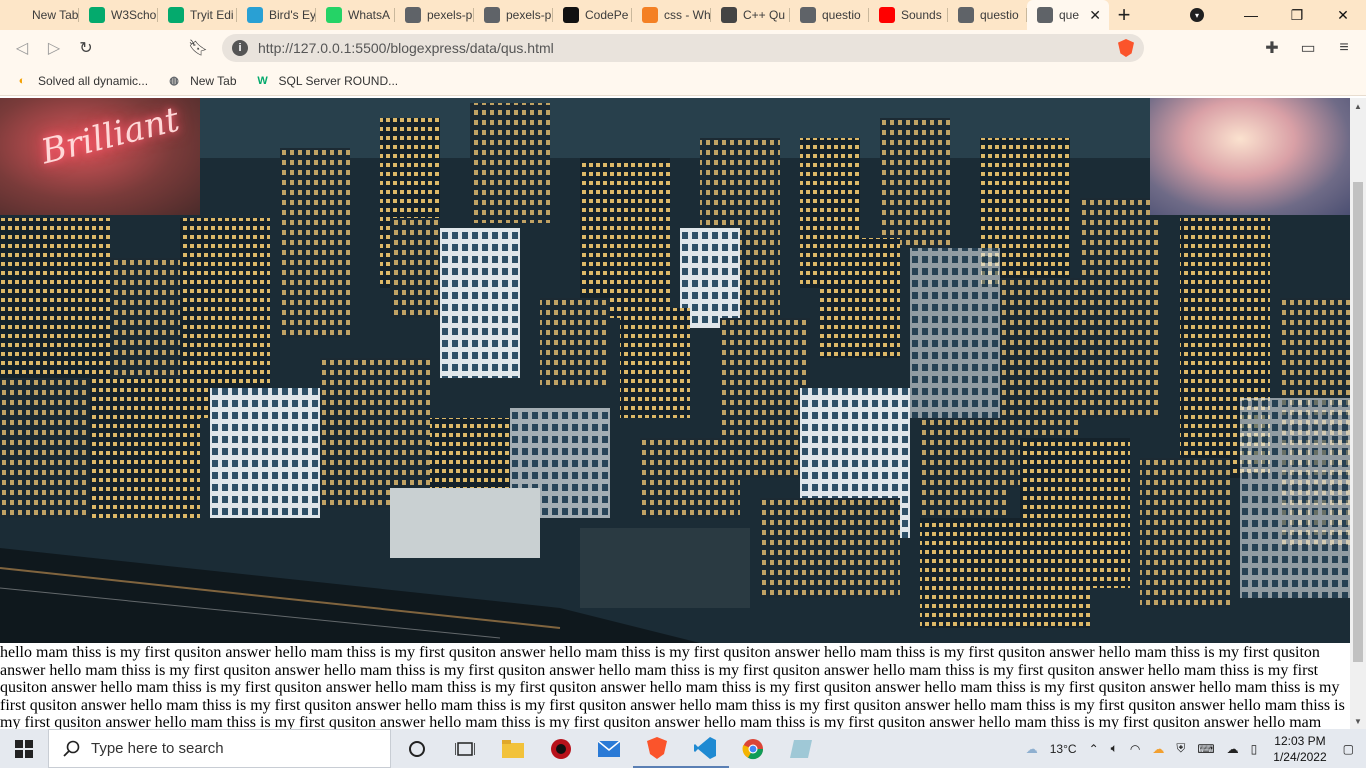 Image resolution: width=1366 pixels, height=768 pixels. Describe the element at coordinates (334, 15) in the screenshot. I see `whatsapp-icon` at that location.